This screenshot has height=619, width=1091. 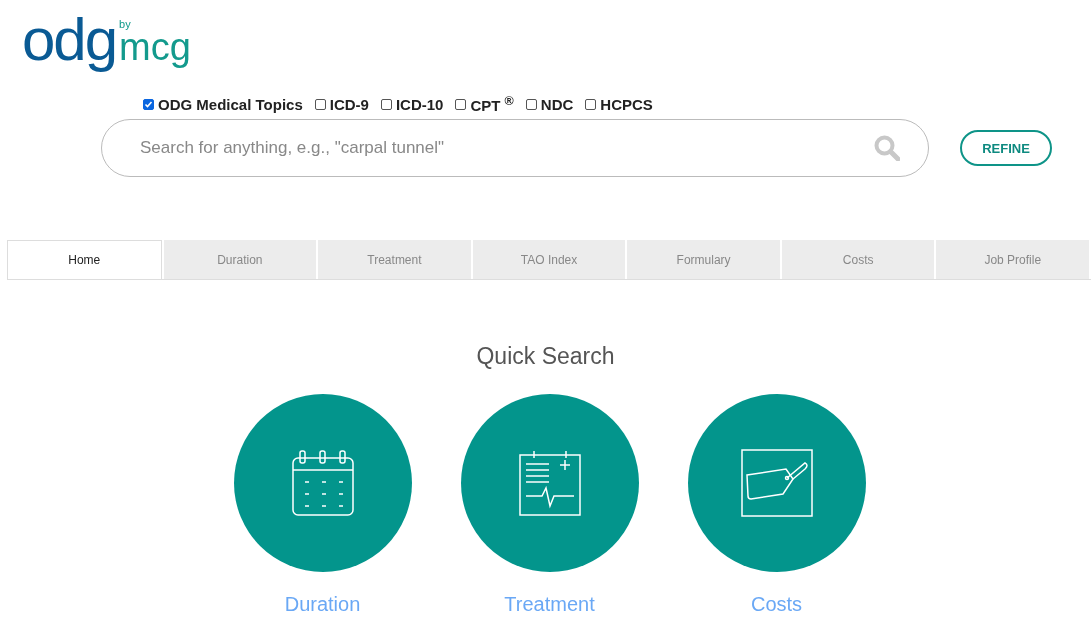 I want to click on tab: Costs, so click(x=858, y=259).